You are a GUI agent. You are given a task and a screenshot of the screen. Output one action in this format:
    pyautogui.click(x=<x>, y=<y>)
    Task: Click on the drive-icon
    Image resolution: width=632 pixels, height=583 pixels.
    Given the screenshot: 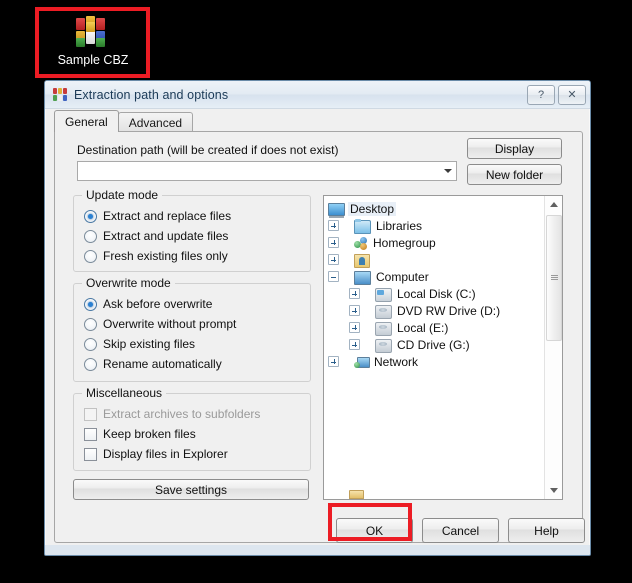 What is the action you would take?
    pyautogui.click(x=383, y=328)
    